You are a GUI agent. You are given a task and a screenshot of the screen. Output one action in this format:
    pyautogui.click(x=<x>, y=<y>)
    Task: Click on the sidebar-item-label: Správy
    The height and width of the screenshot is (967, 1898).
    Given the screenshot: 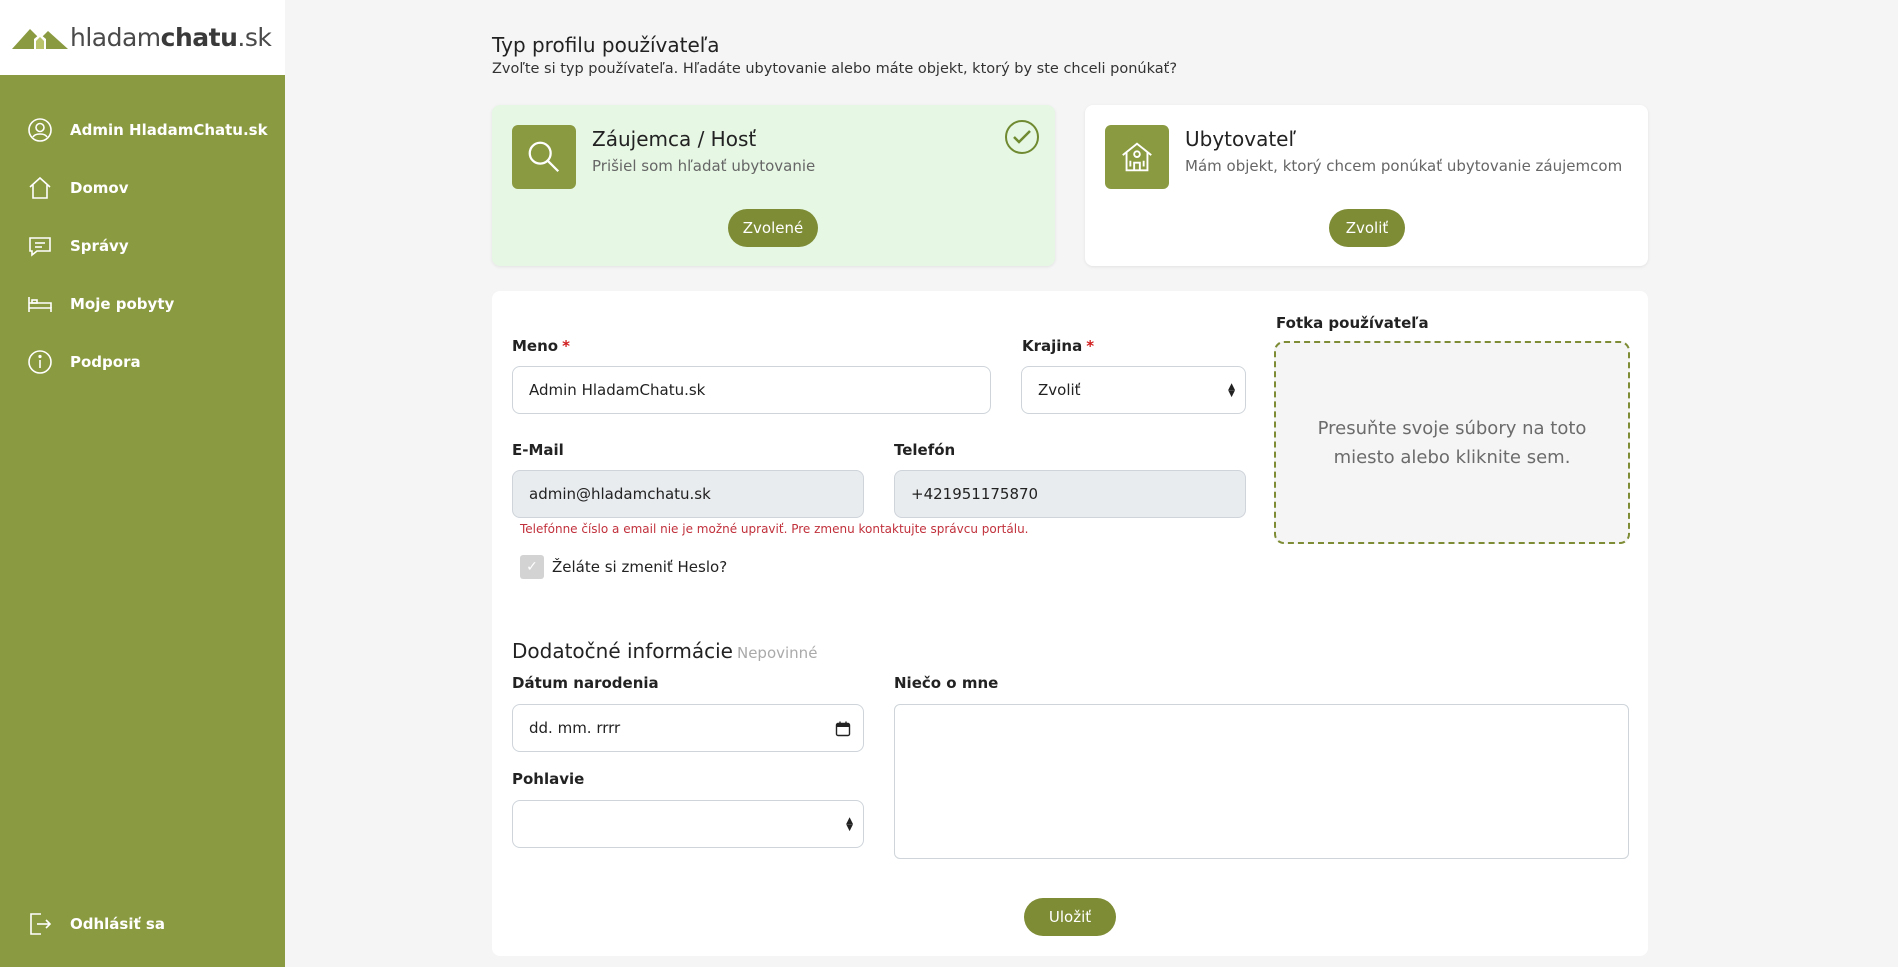 What is the action you would take?
    pyautogui.click(x=99, y=246)
    